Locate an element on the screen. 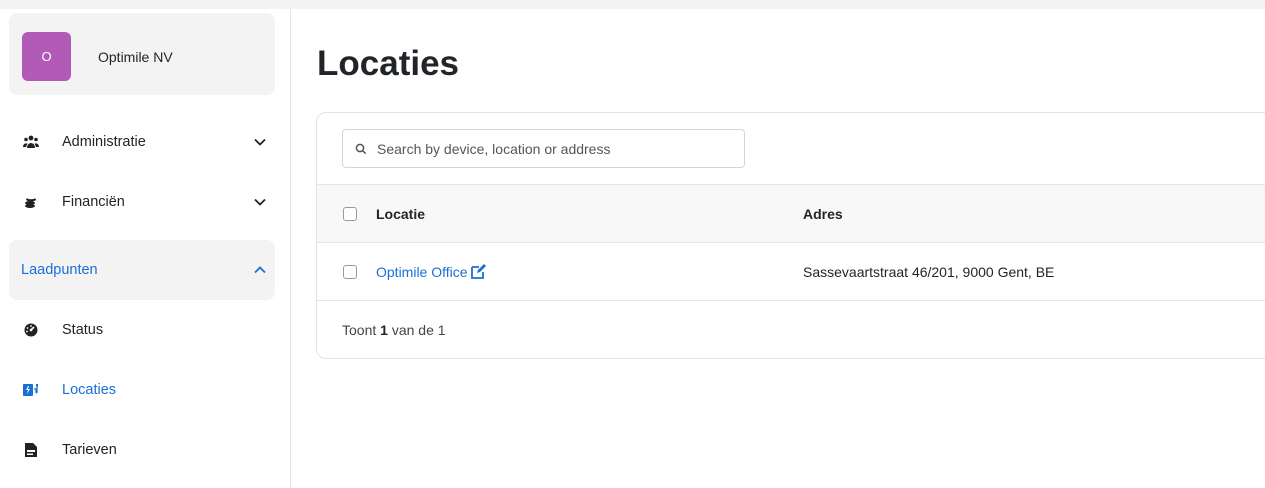  nav-laadpunten-label: Laadpunten is located at coordinates (59, 270).